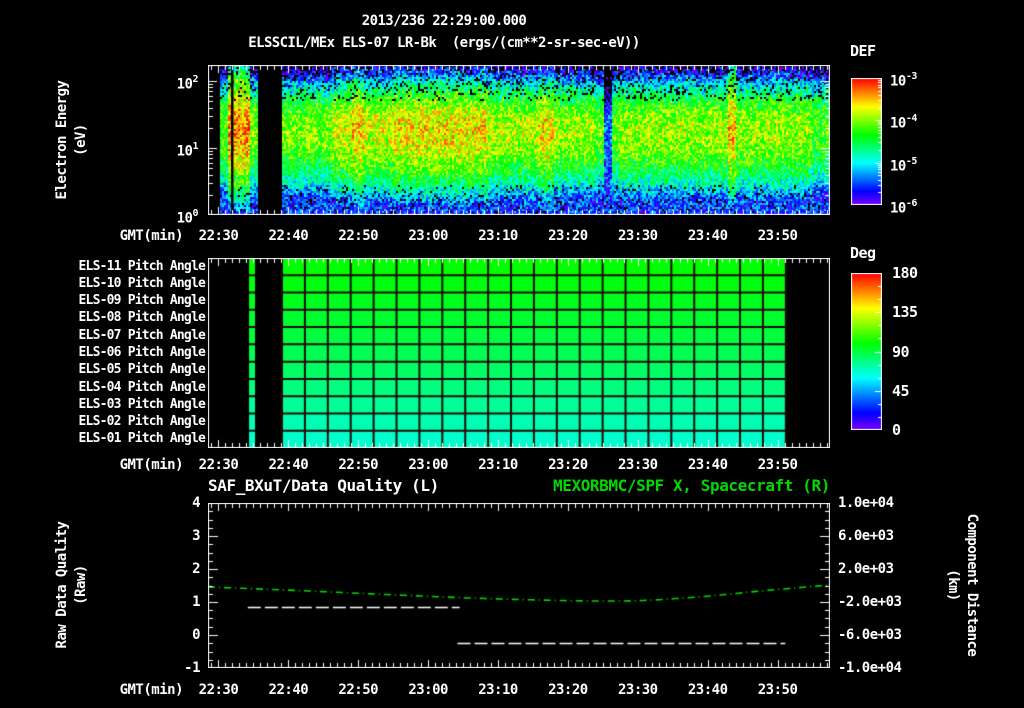  Describe the element at coordinates (142, 318) in the screenshot. I see `pitch-row-label: ELS-08 Pitch Angle` at that location.